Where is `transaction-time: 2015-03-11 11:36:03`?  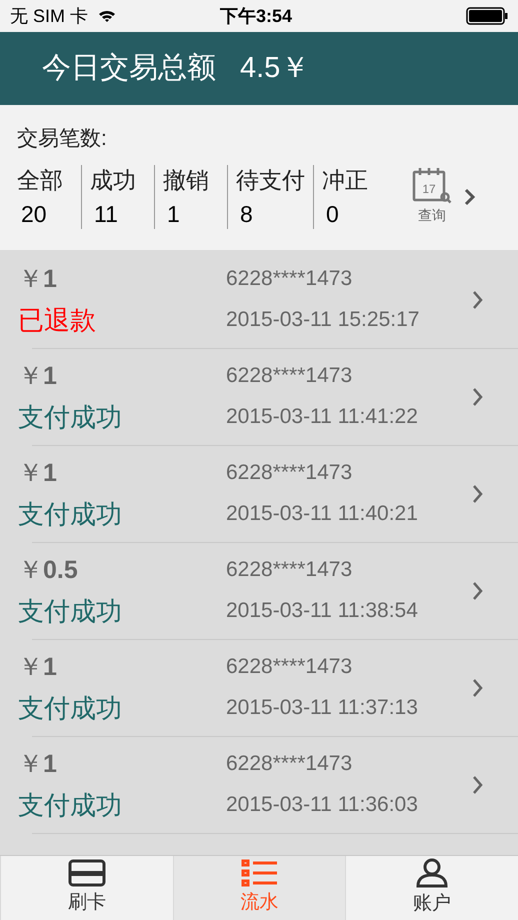 transaction-time: 2015-03-11 11:36:03 is located at coordinates (322, 805).